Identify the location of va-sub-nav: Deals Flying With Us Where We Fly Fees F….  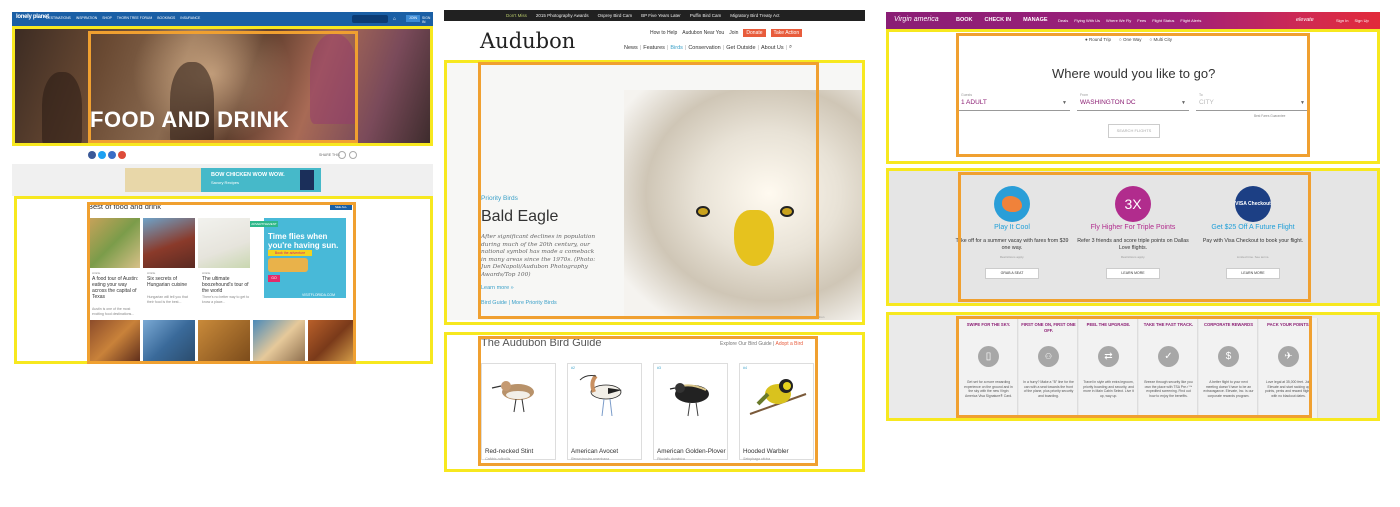
(1129, 20).